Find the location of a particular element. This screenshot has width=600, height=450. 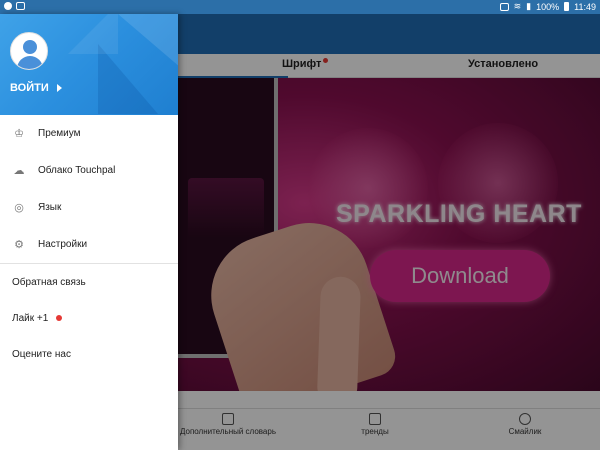

avatar is located at coordinates (29, 51).